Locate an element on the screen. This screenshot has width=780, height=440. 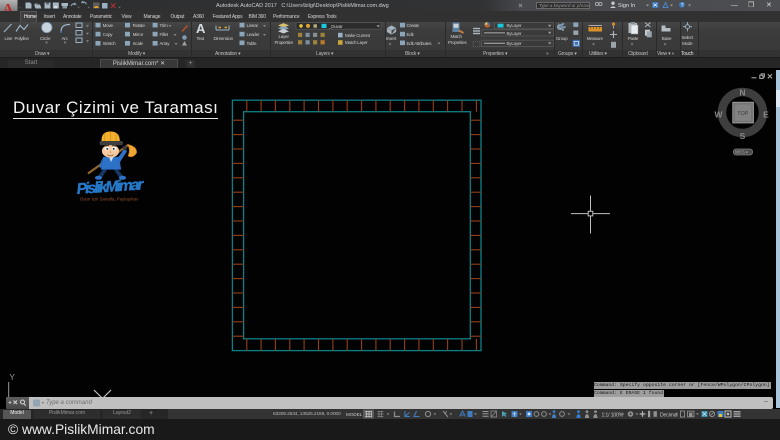
svg-text: WCS ▾ is located at coordinates (741, 152).